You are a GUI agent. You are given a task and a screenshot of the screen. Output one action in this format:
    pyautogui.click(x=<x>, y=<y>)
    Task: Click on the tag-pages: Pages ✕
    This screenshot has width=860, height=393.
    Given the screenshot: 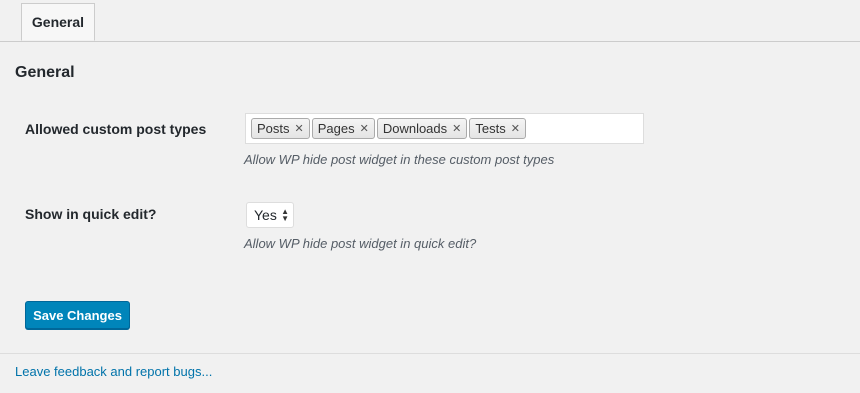 What is the action you would take?
    pyautogui.click(x=343, y=128)
    